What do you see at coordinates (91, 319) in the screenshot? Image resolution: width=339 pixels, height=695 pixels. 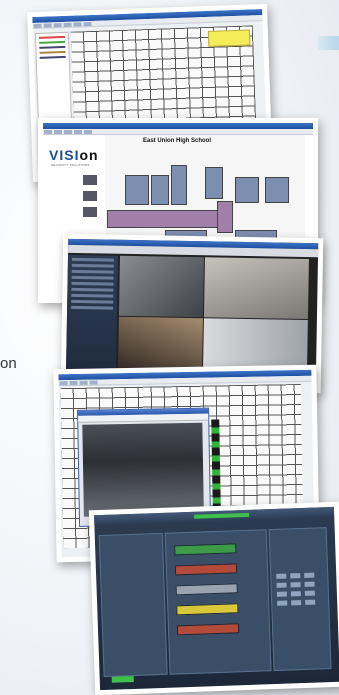 I see `camera-list-sidebar` at bounding box center [91, 319].